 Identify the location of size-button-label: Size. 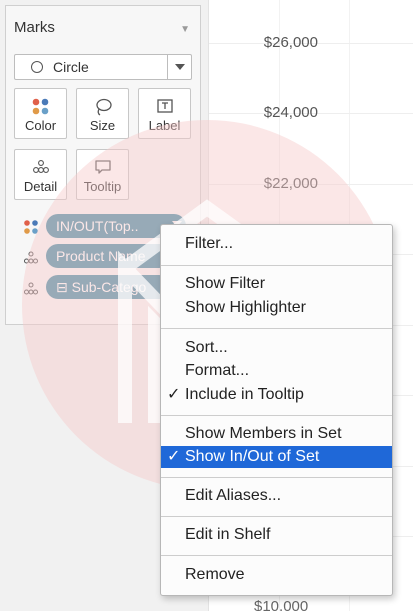
(102, 125).